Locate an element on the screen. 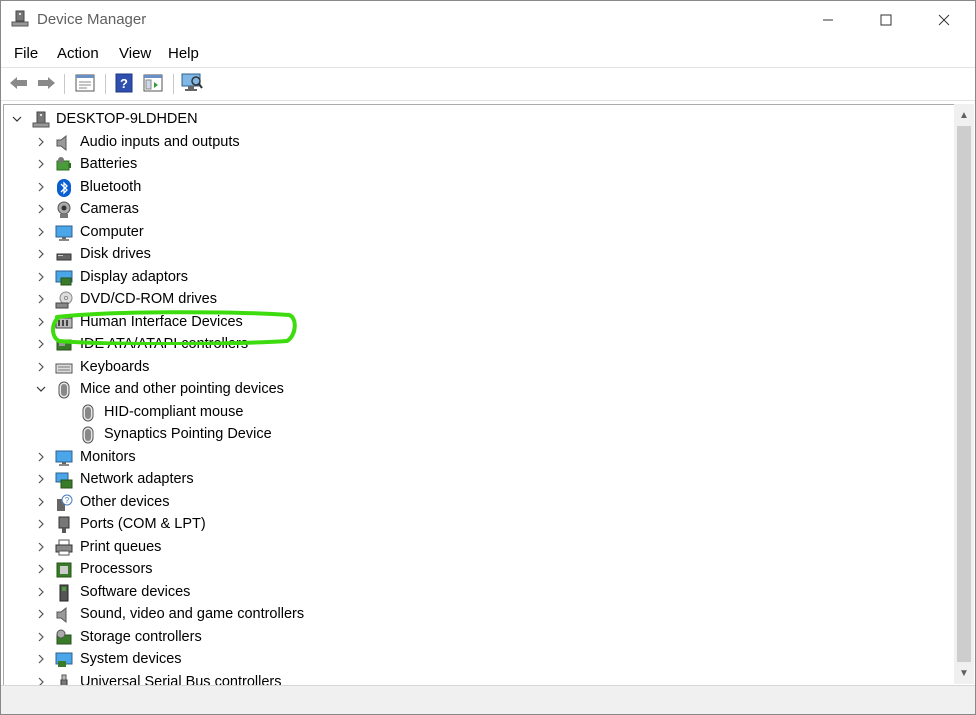  tree-category-row: Keyboards is located at coordinates (454, 368).